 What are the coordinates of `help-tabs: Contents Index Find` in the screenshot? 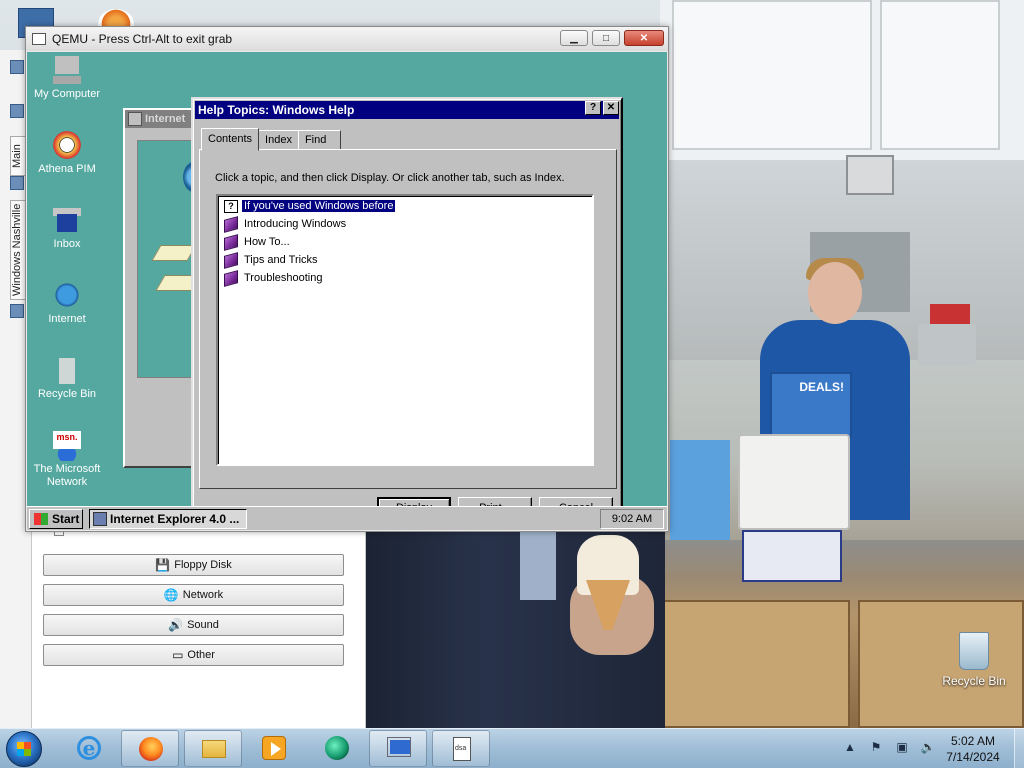 It's located at (271, 139).